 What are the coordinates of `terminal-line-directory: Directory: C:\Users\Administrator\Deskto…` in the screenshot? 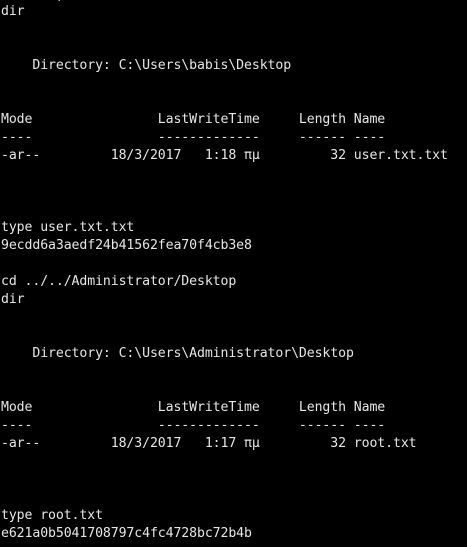 It's located at (177, 353).